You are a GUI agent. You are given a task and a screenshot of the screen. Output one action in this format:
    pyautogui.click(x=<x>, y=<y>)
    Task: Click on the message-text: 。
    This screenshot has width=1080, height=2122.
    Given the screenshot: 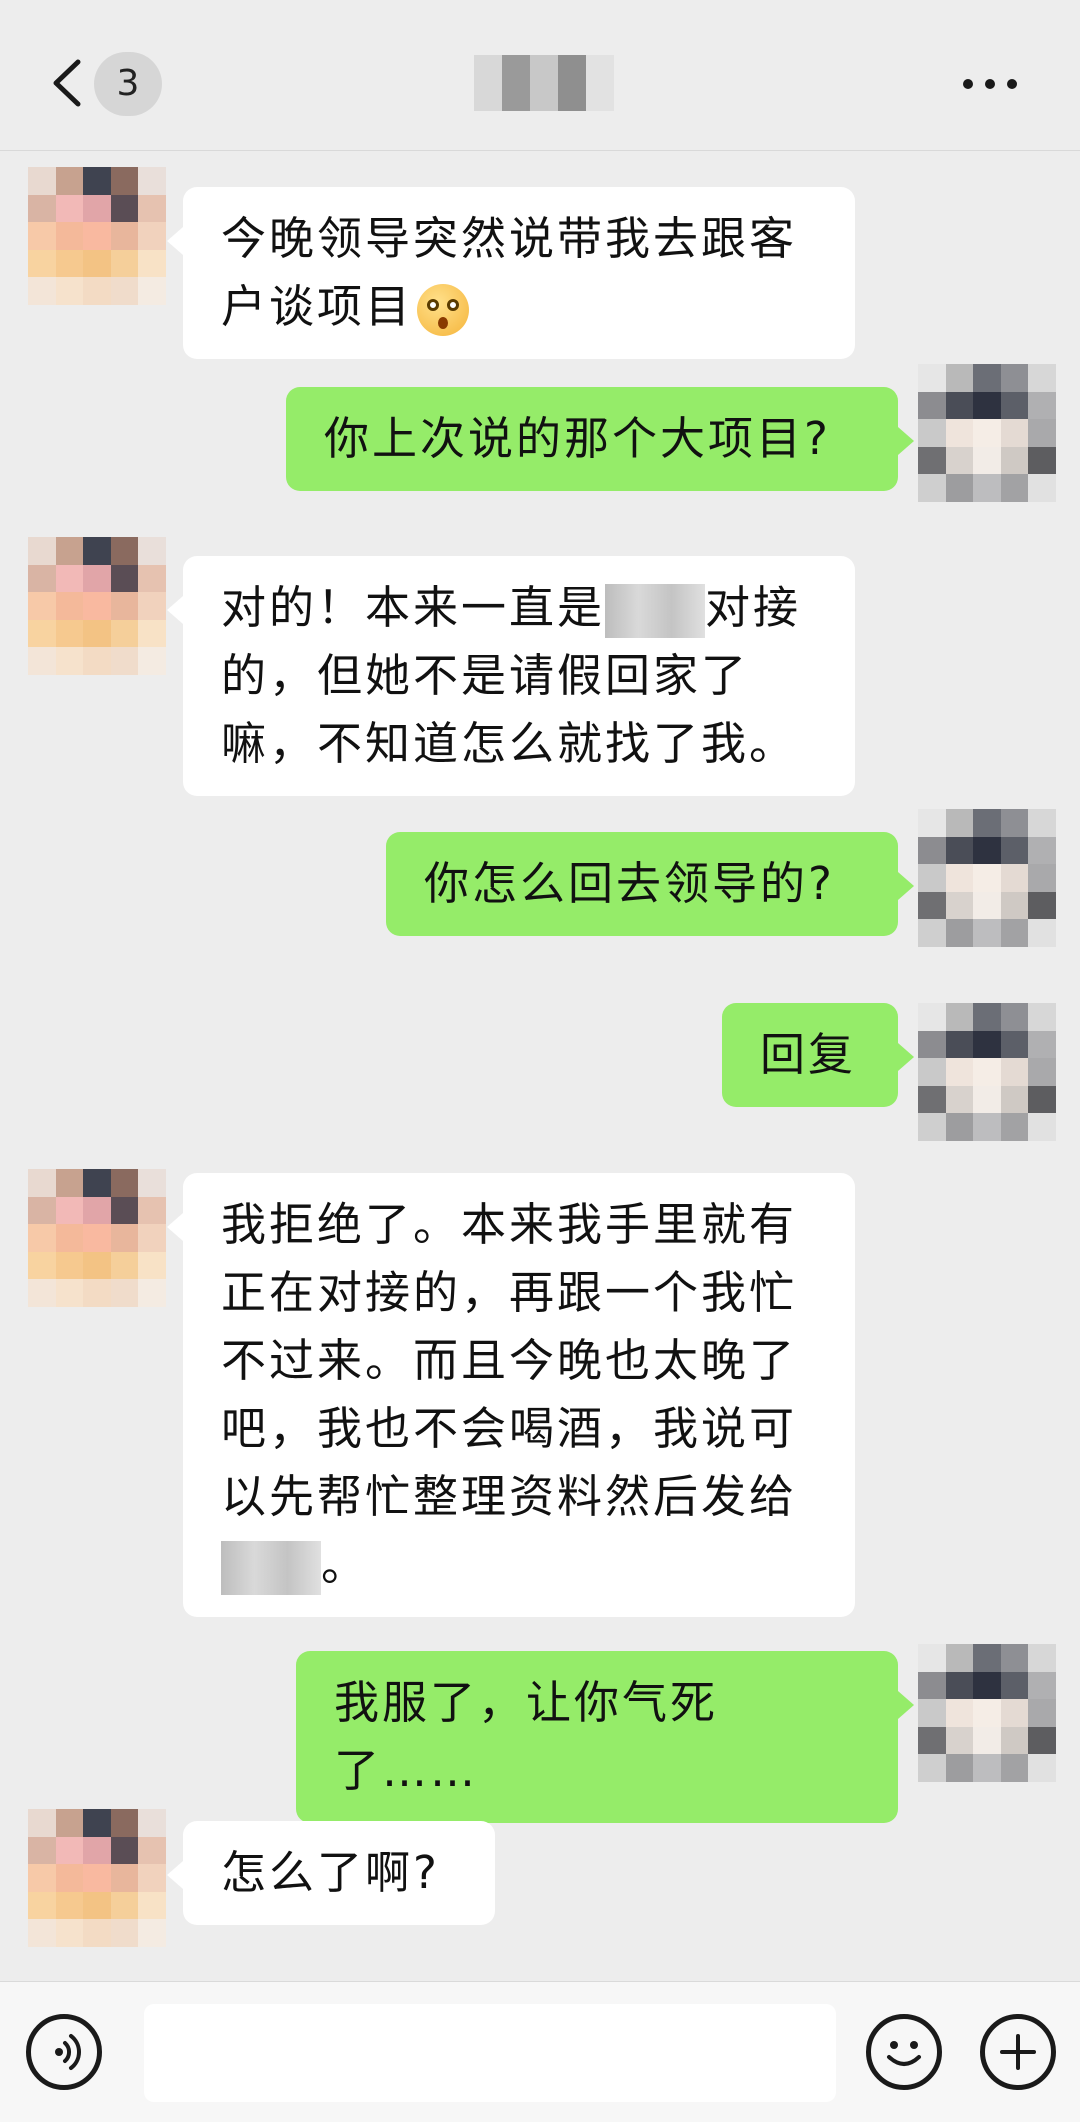 What is the action you would take?
    pyautogui.click(x=345, y=1564)
    